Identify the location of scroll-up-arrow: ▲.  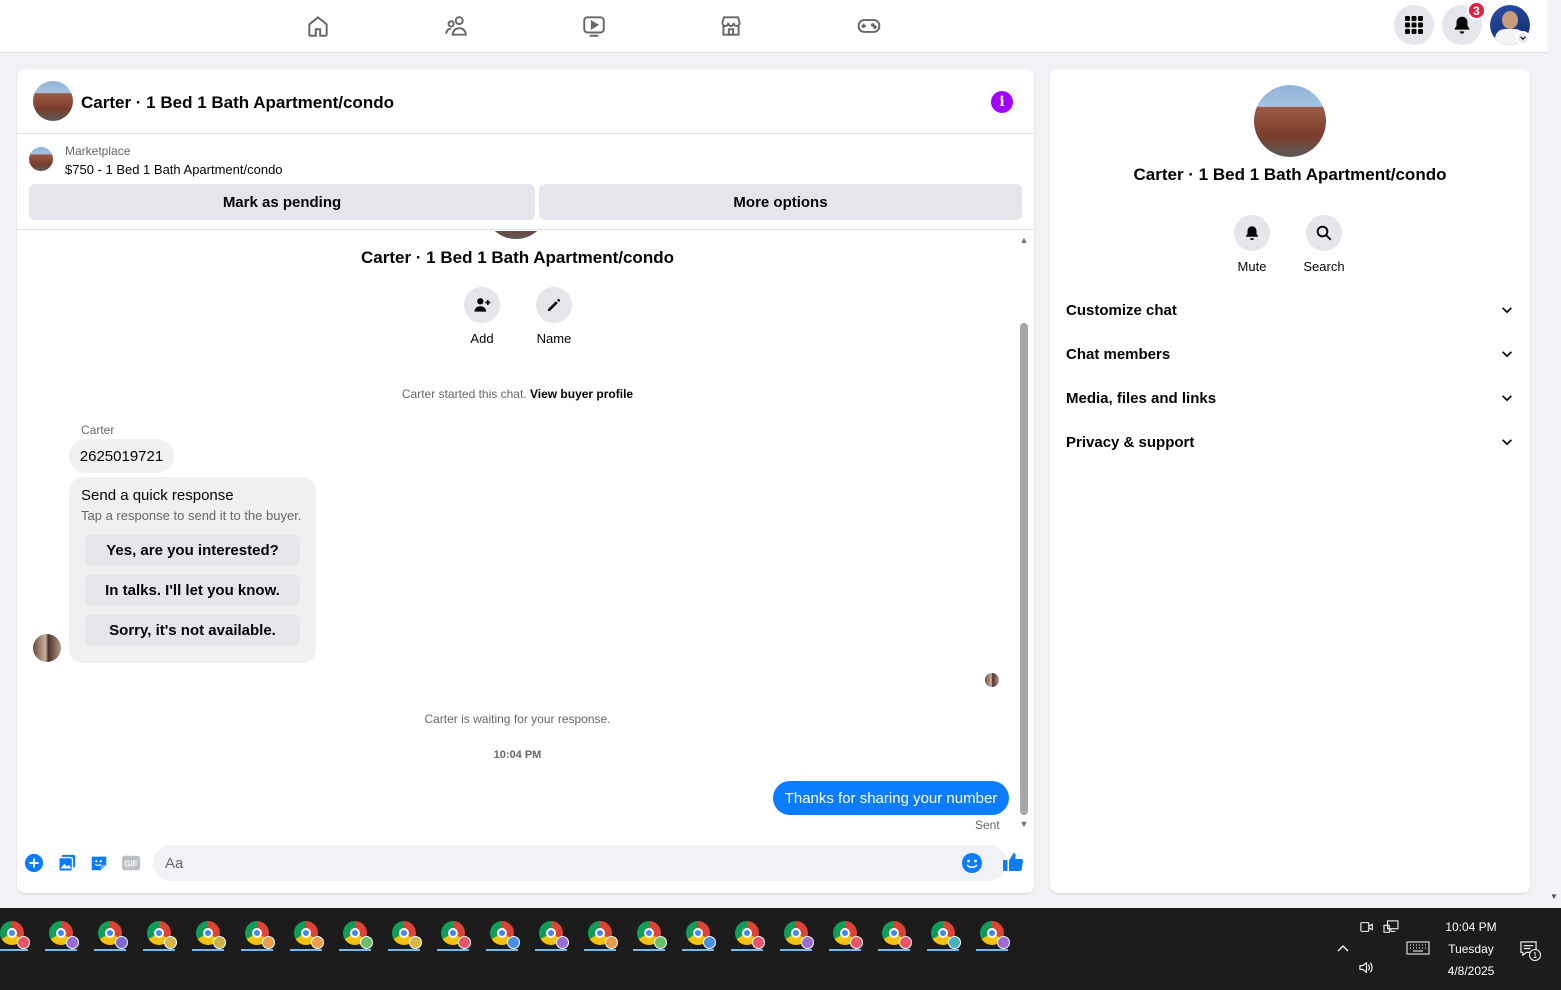
(1024, 240).